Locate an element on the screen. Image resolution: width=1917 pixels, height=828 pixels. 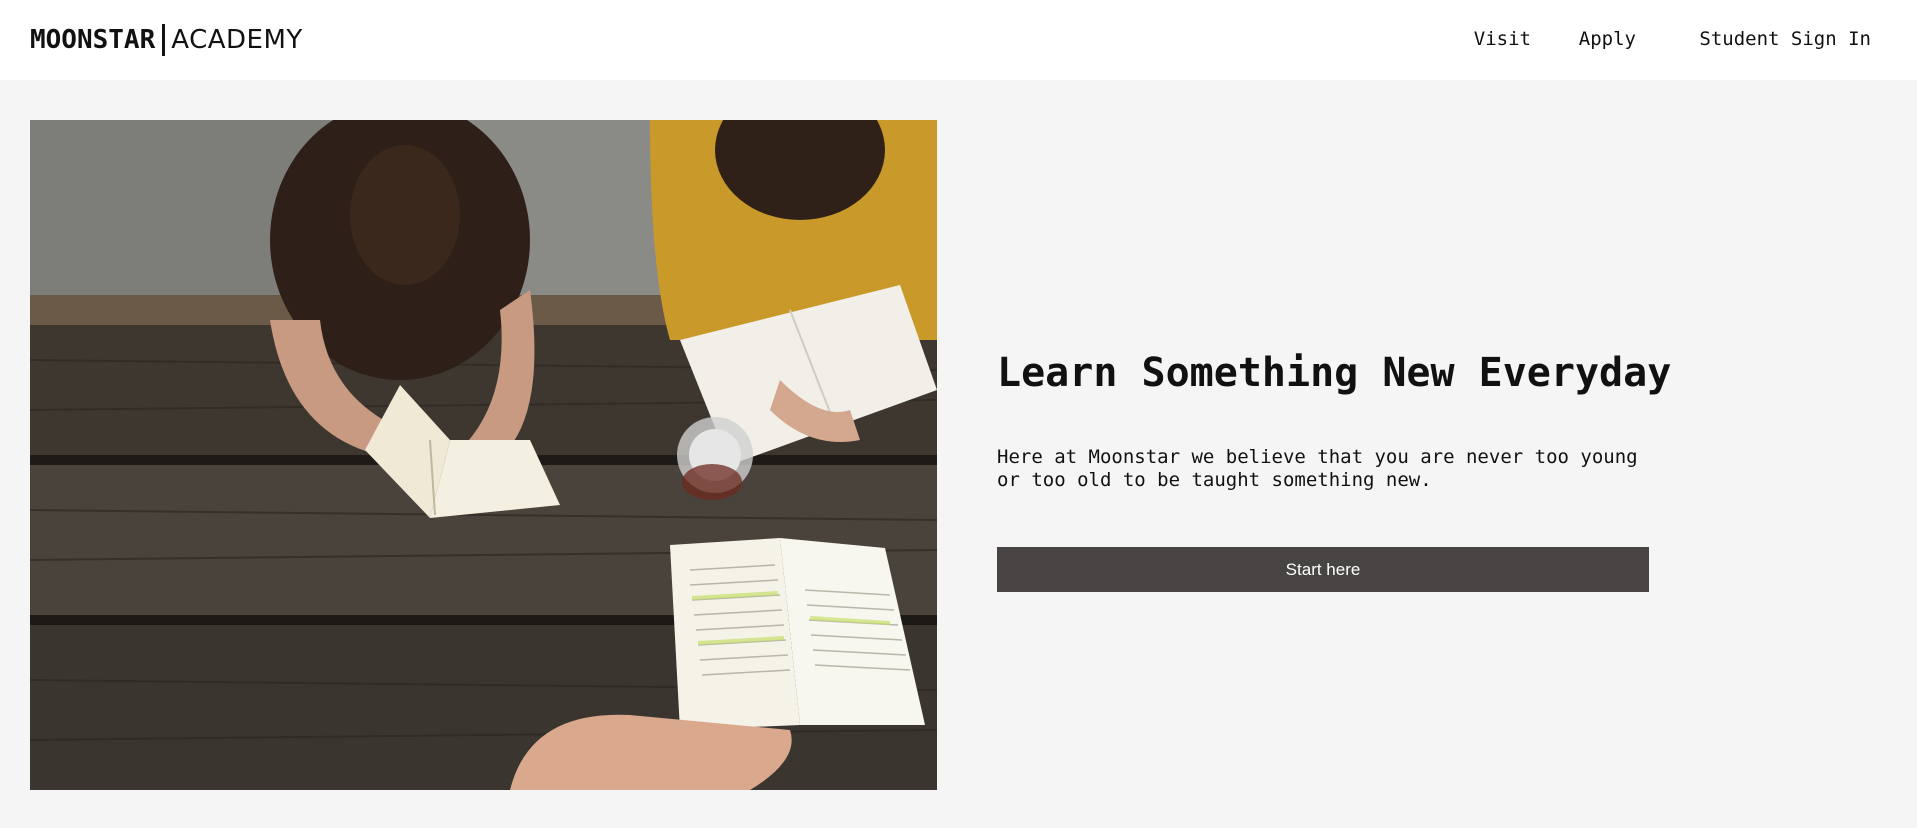
logo-divider is located at coordinates (164, 40).